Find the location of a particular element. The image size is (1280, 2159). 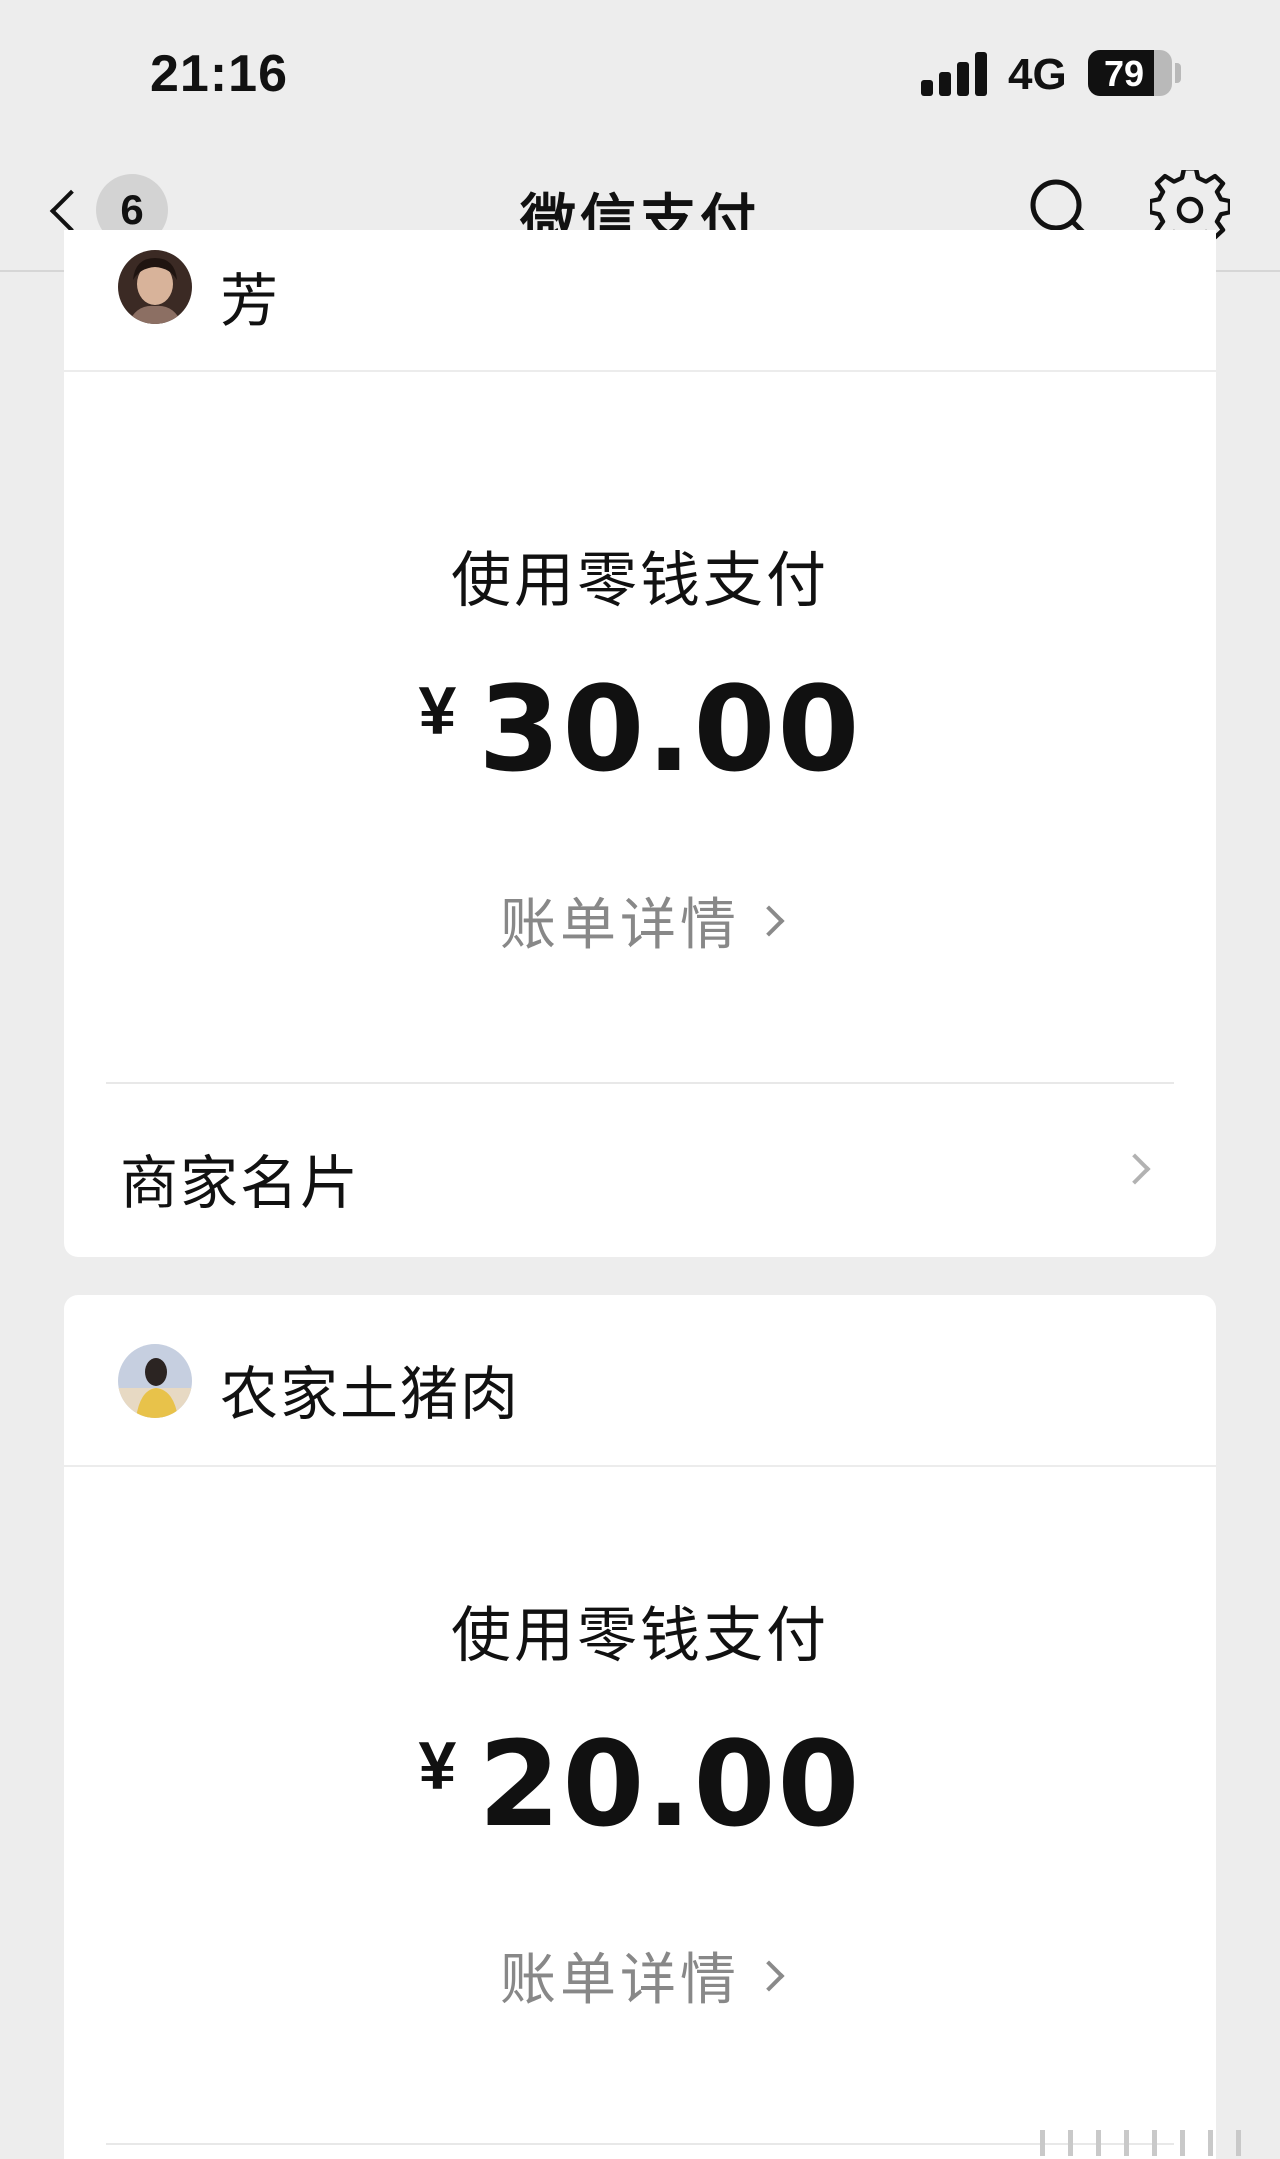

battery-level: 79 is located at coordinates (1124, 73).